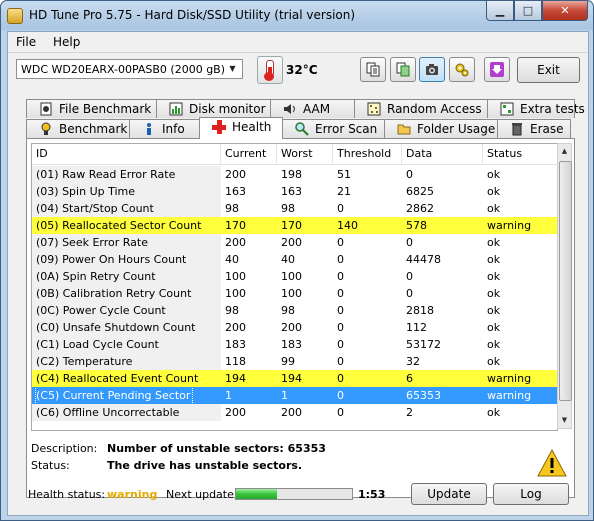 Image resolution: width=594 pixels, height=521 pixels. I want to click on table-row: (0A) Spin Retry Count 100 100 0 0 ok, so click(294, 276).